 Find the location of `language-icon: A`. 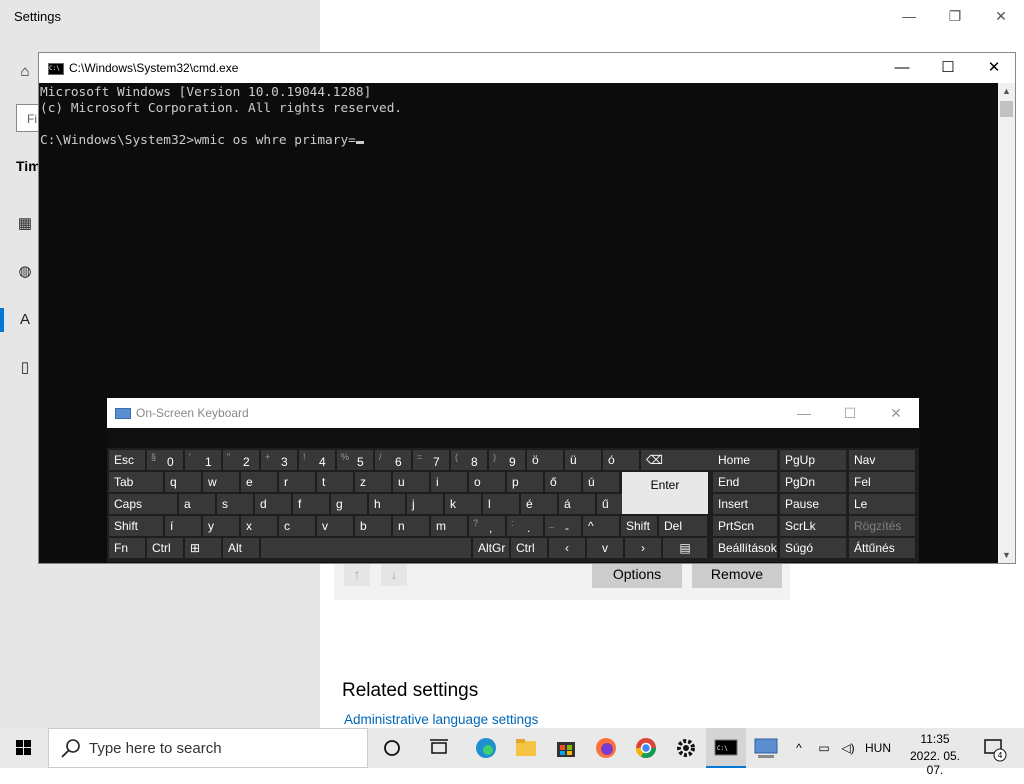

language-icon: A is located at coordinates (25, 320).